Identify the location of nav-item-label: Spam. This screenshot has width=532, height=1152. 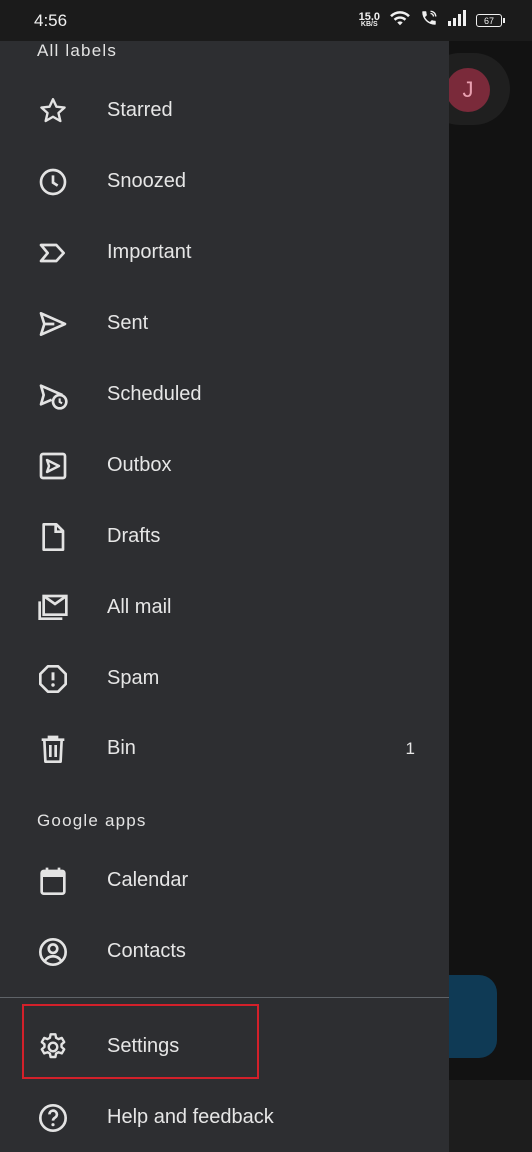
(133, 678).